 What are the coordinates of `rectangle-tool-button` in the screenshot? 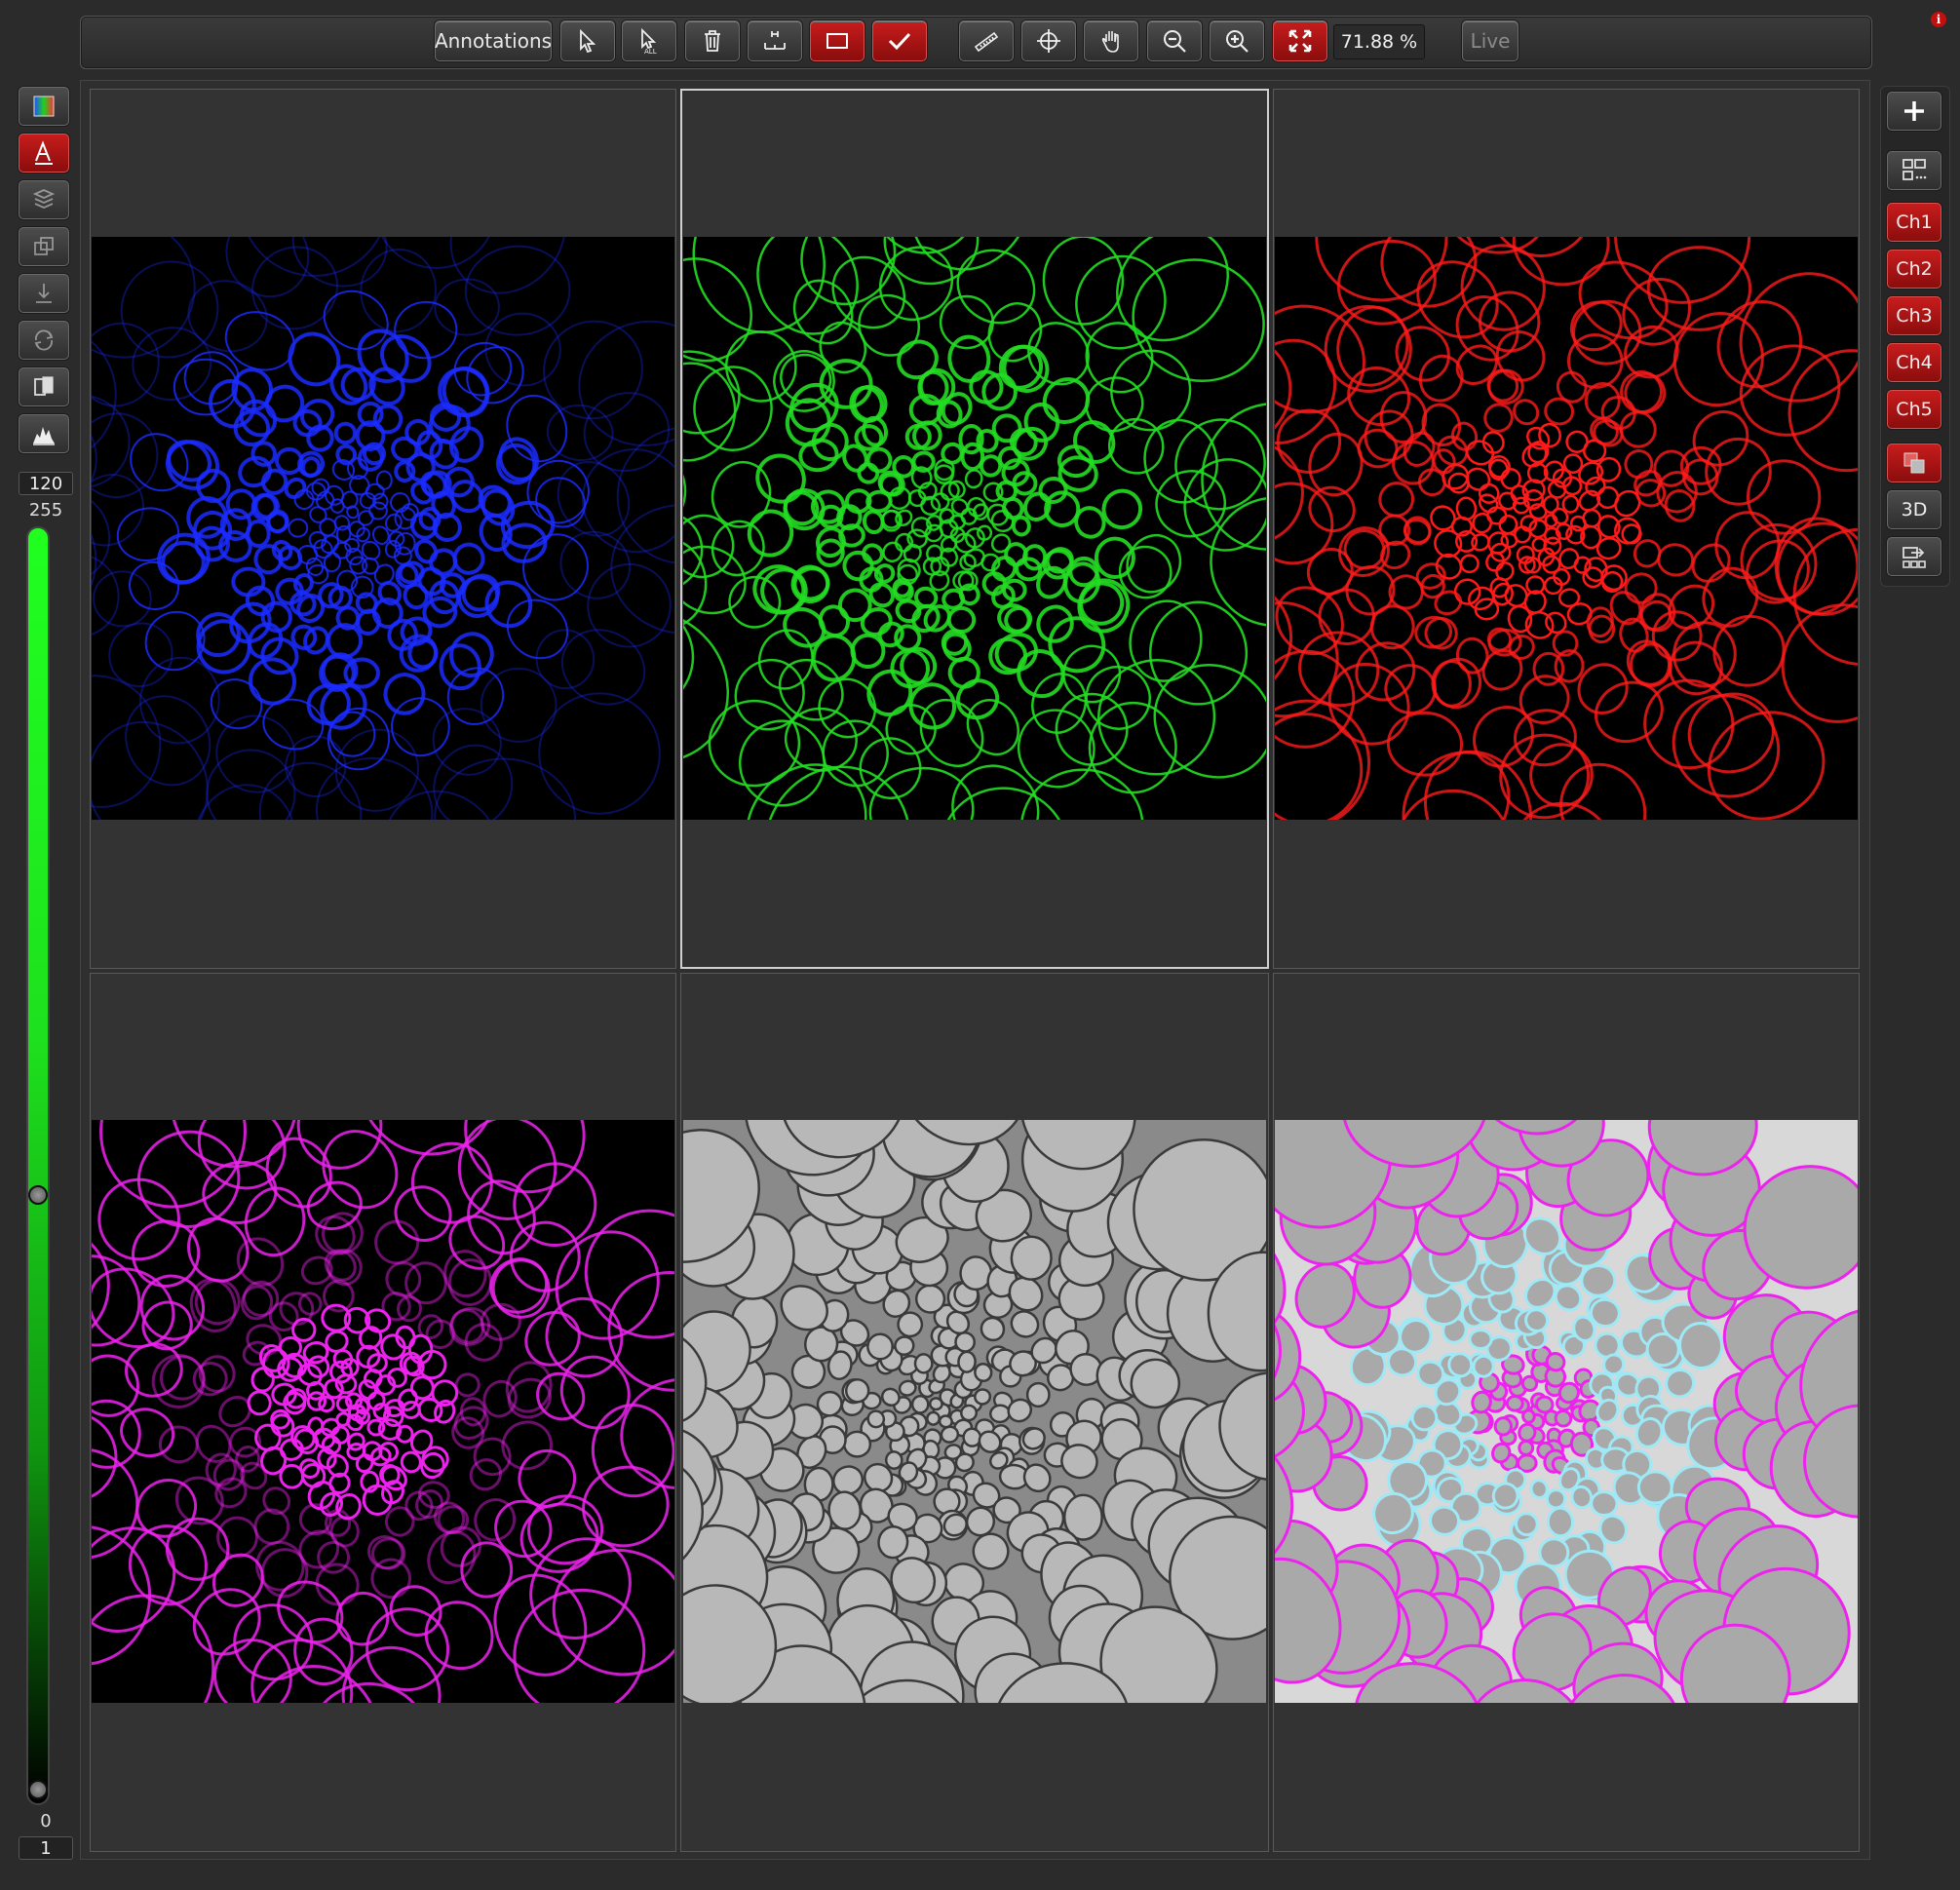 It's located at (837, 40).